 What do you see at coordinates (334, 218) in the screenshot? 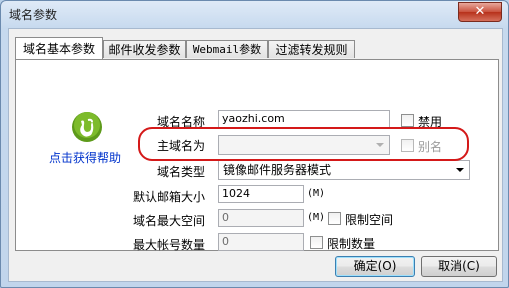
I see `limit-space-checkbox` at bounding box center [334, 218].